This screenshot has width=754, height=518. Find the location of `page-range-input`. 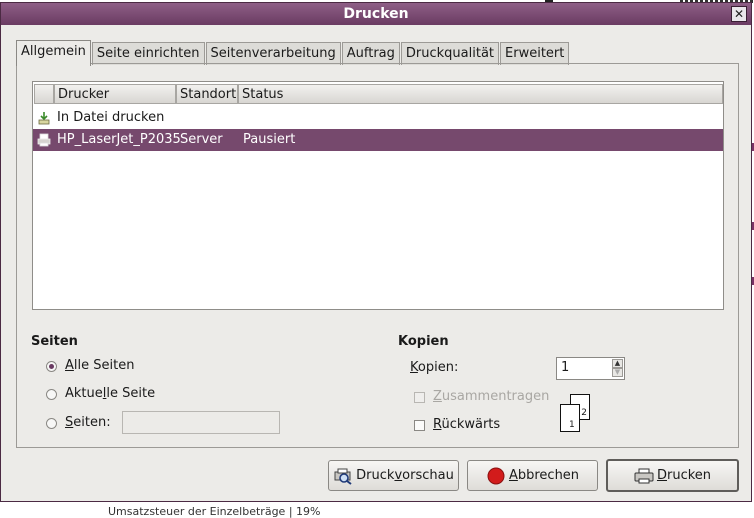

page-range-input is located at coordinates (201, 422).